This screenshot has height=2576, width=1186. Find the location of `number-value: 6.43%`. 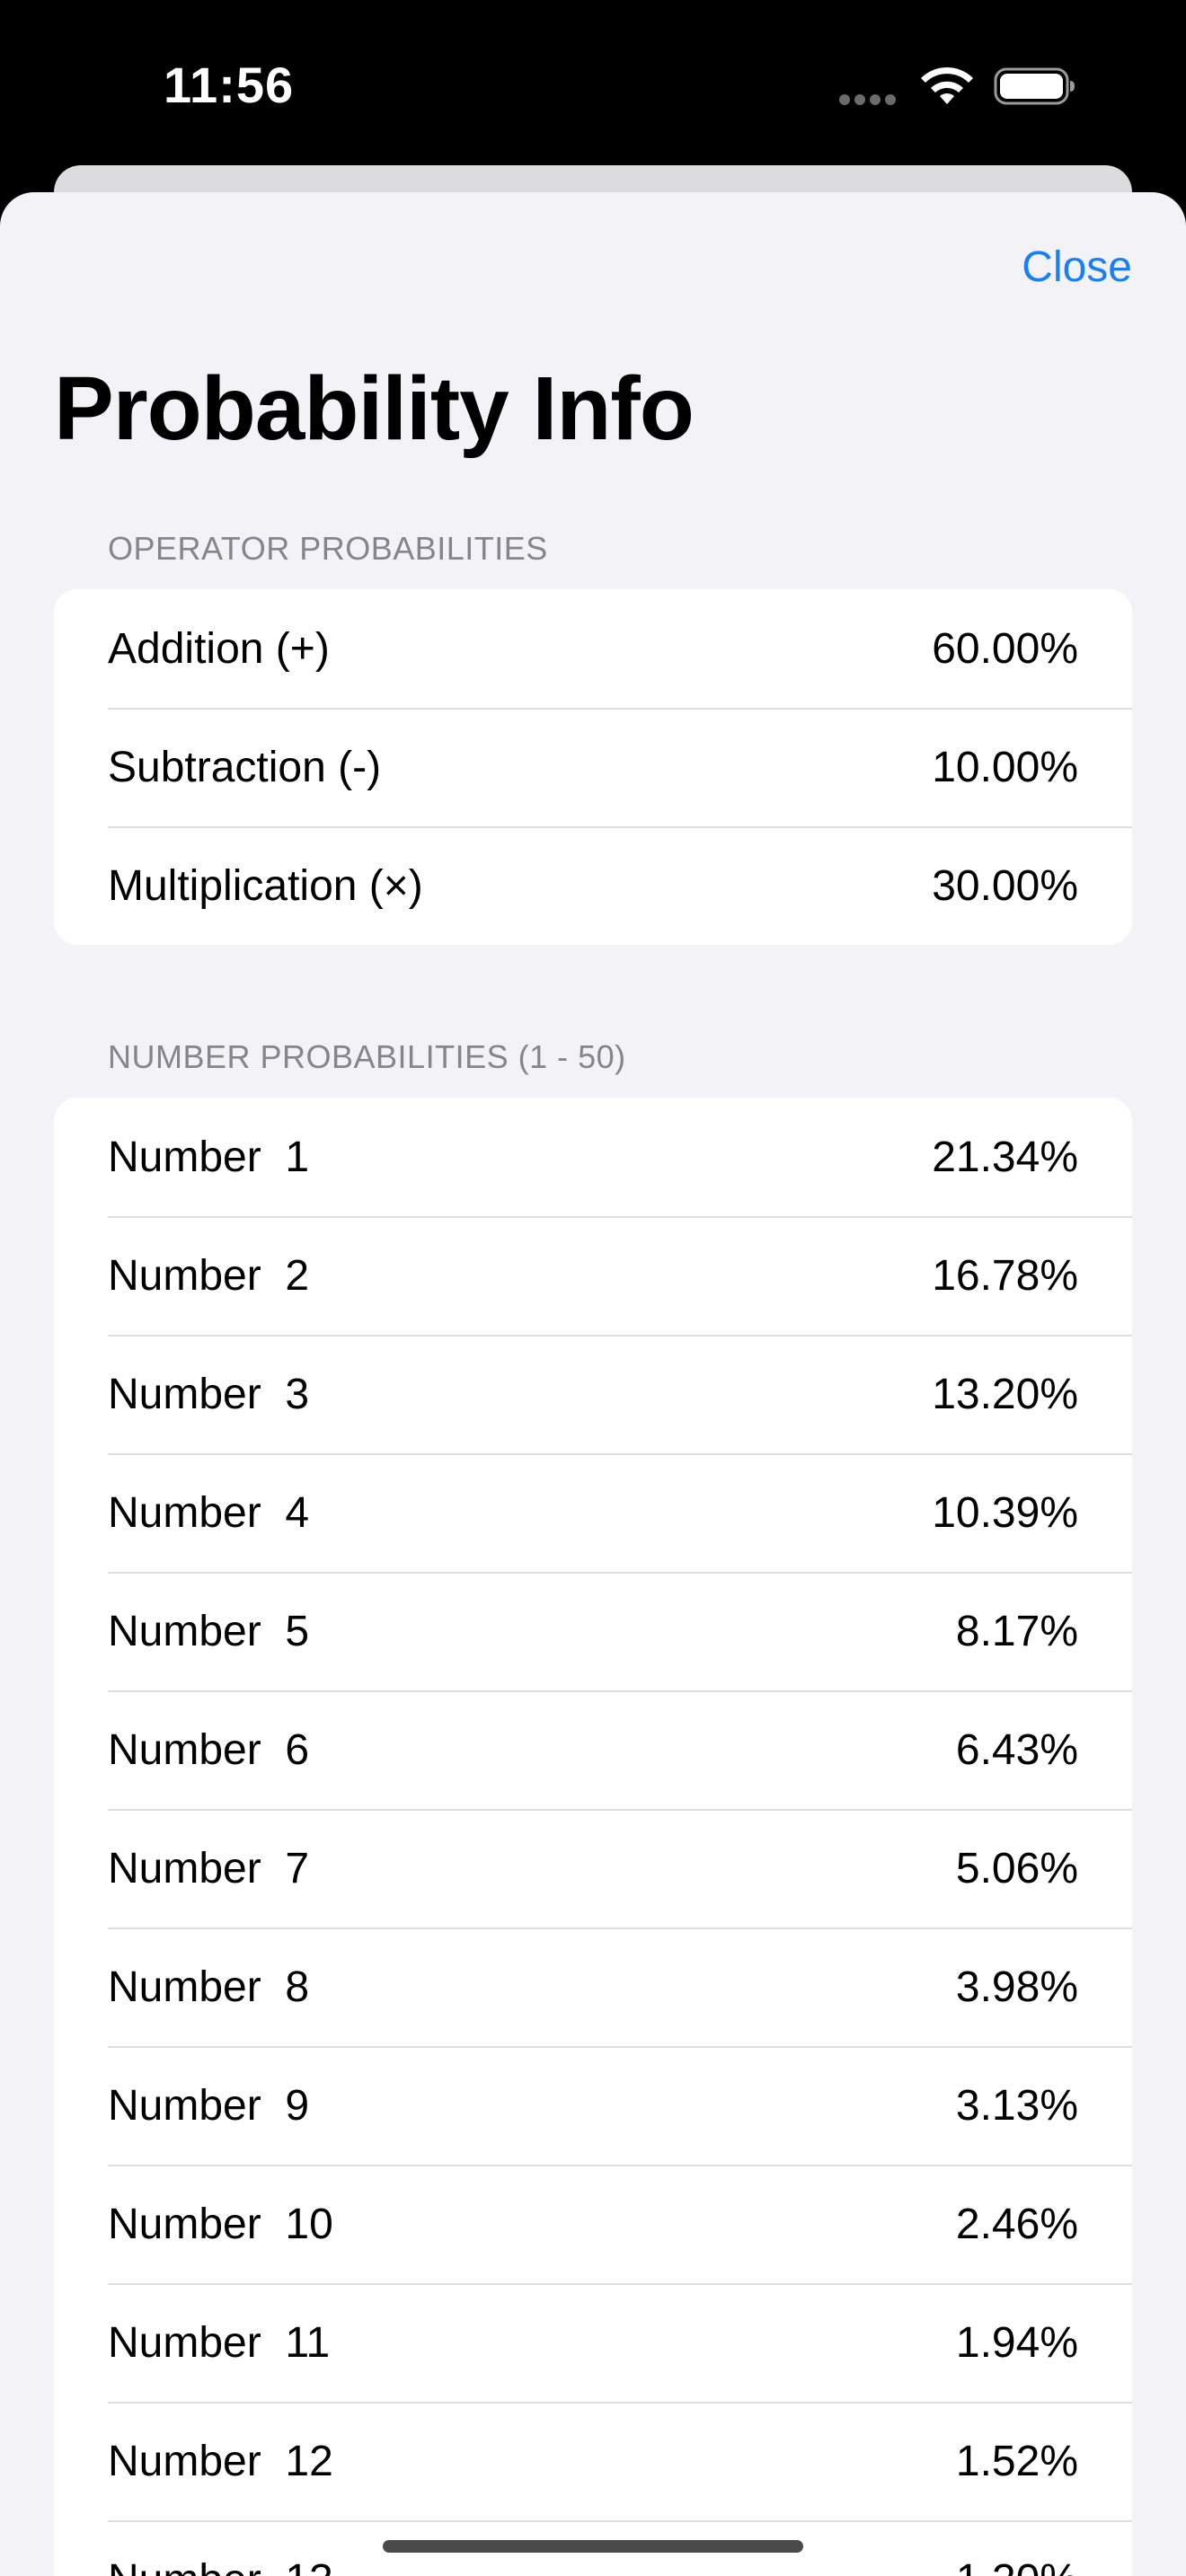

number-value: 6.43% is located at coordinates (1016, 1749).